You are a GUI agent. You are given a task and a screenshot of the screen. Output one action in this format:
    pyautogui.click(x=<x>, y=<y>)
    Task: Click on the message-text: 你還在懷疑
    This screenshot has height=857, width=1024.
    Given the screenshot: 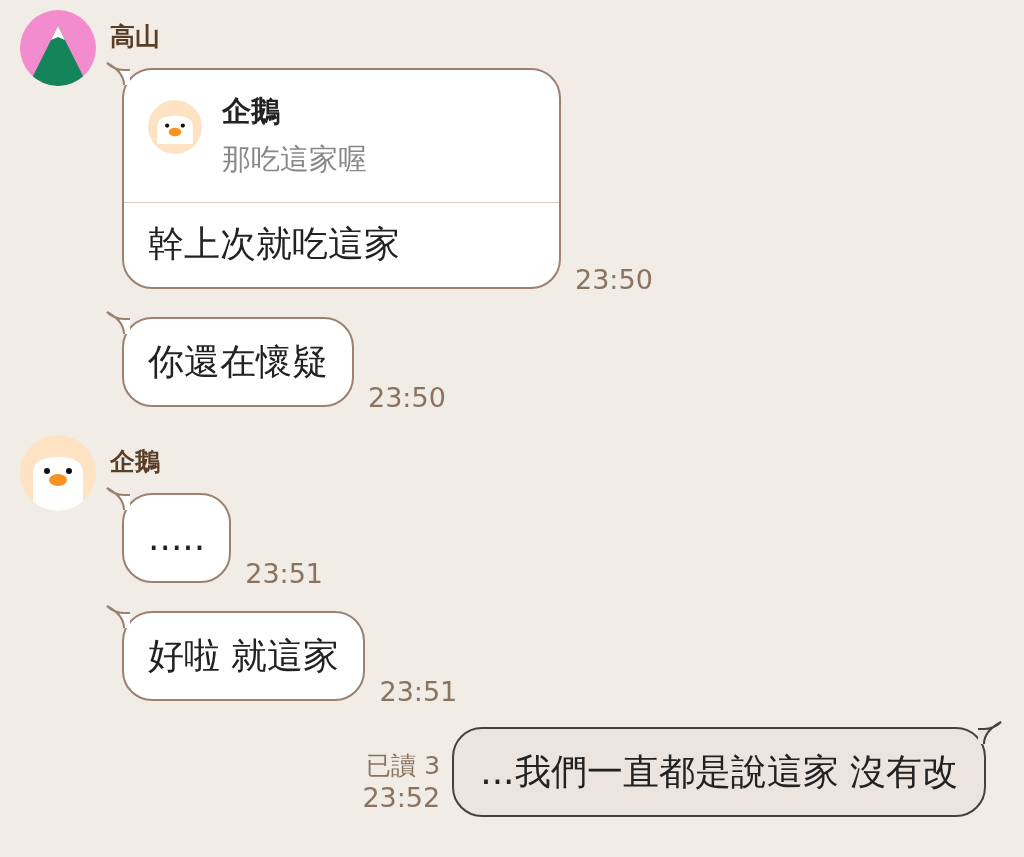 What is the action you would take?
    pyautogui.click(x=238, y=362)
    